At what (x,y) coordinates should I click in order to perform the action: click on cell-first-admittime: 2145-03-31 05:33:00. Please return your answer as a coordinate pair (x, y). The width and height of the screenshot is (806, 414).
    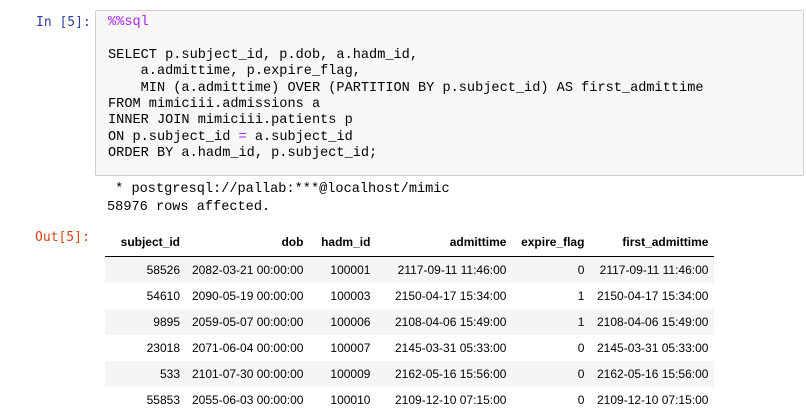
    Looking at the image, I should click on (652, 348).